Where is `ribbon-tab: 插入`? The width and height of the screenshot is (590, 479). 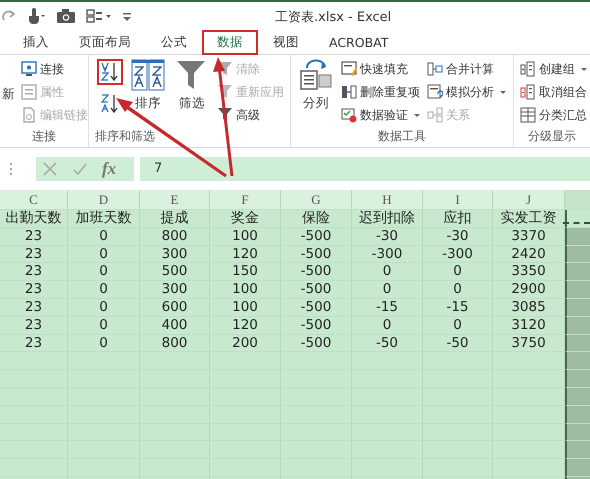
ribbon-tab: 插入 is located at coordinates (36, 42).